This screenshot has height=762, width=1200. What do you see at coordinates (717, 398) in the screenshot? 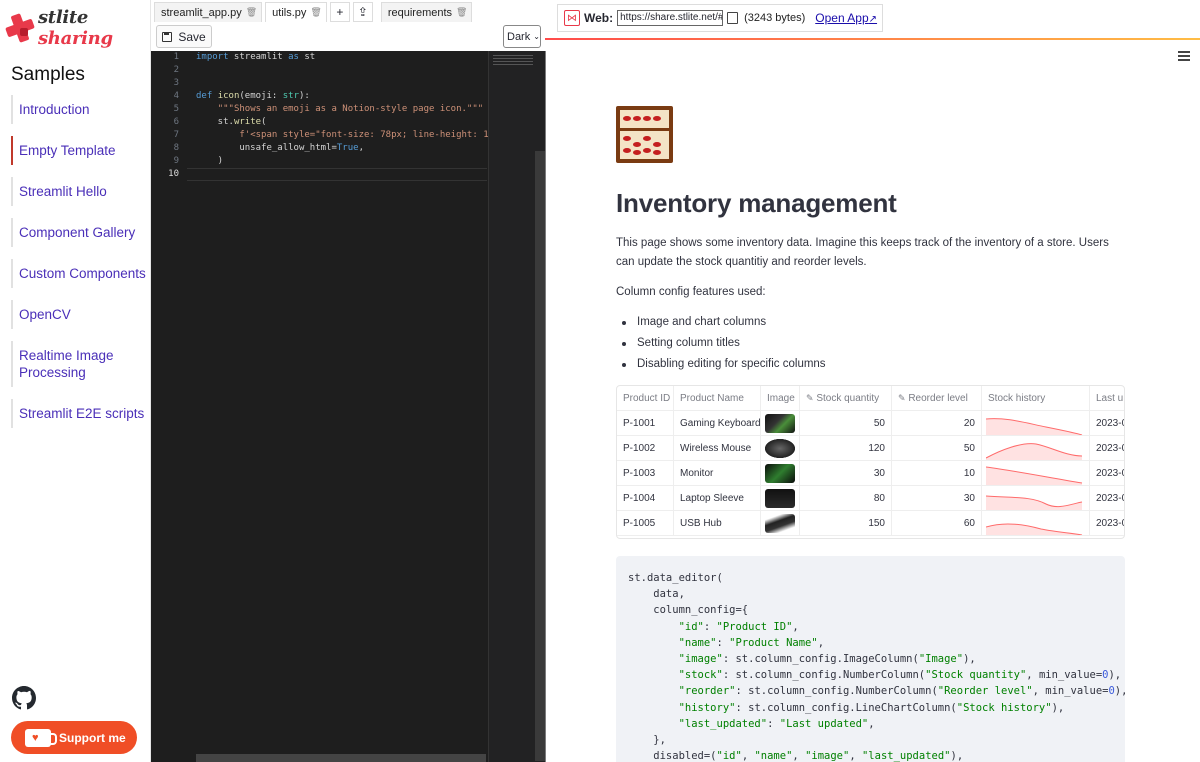
I see `col-header-product-name: Product Name` at bounding box center [717, 398].